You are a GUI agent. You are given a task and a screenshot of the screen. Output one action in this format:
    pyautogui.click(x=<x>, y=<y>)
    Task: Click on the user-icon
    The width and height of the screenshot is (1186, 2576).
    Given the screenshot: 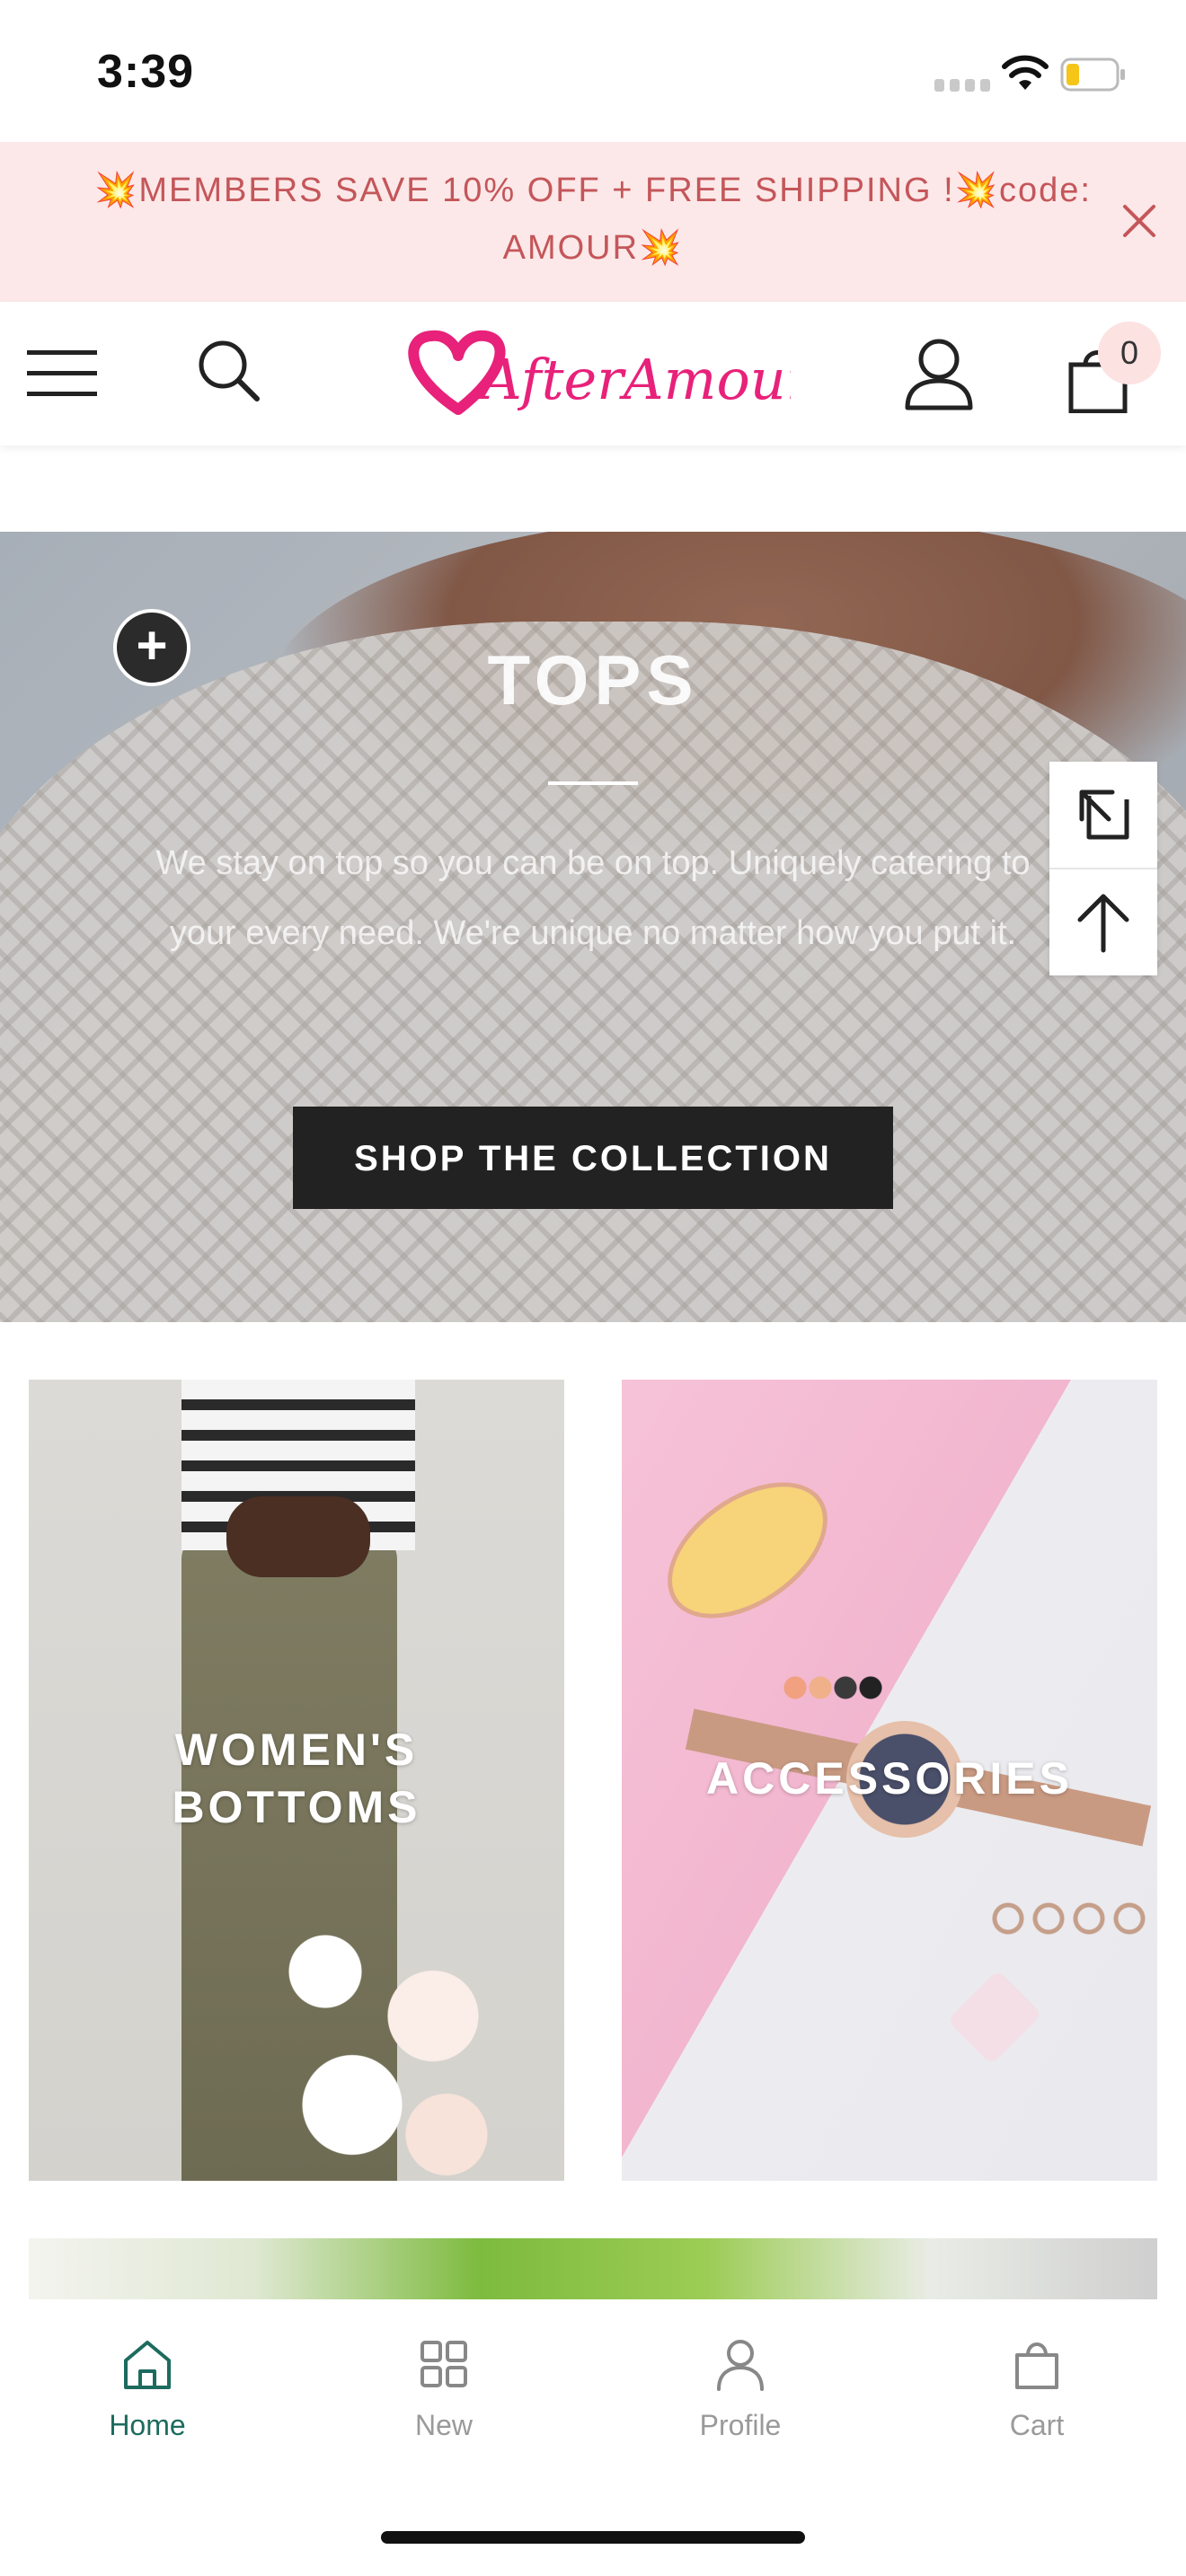 What is the action you would take?
    pyautogui.click(x=939, y=373)
    